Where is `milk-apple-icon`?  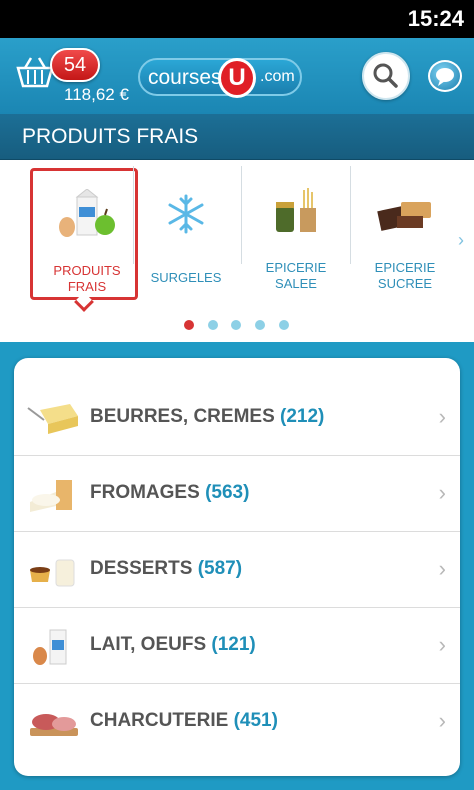
milk-apple-icon is located at coordinates (87, 216).